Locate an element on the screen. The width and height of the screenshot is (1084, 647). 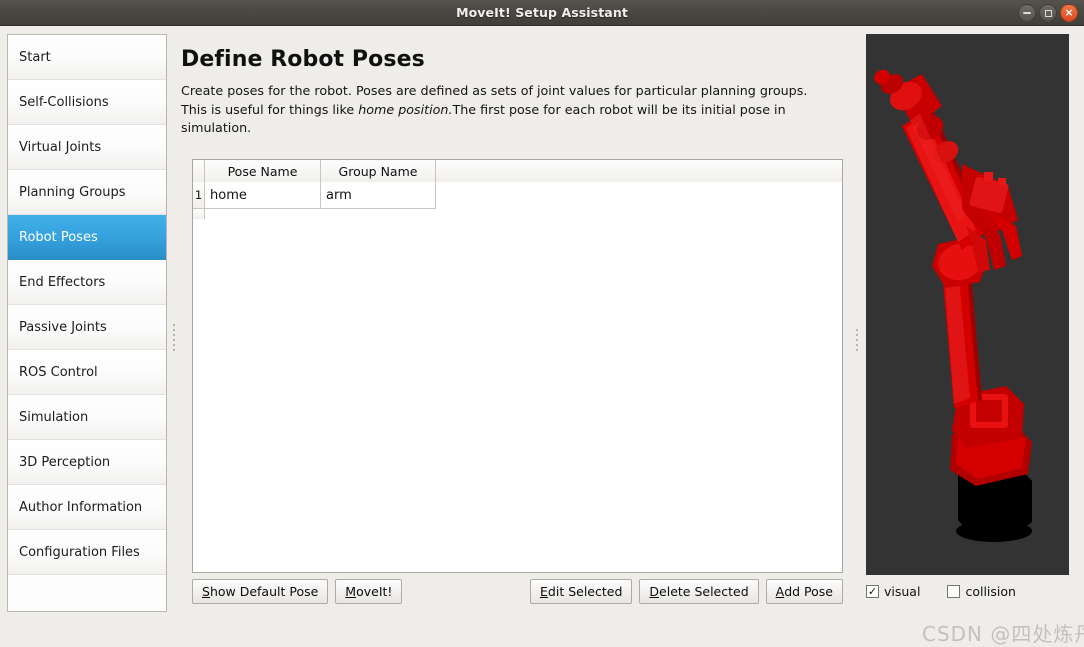
collision-checkbox-group: ✓ collision is located at coordinates (981, 591).